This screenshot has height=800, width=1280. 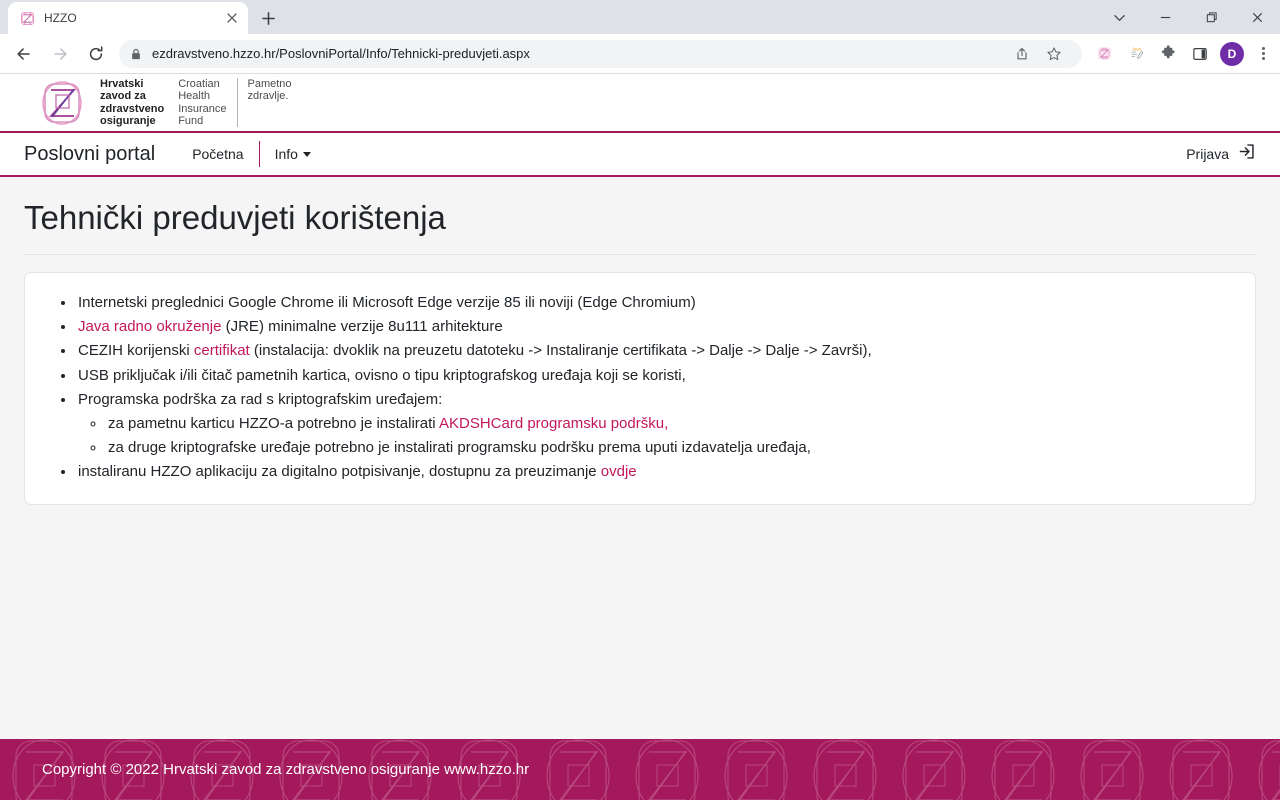 What do you see at coordinates (1207, 154) in the screenshot?
I see `login-label: Prijava` at bounding box center [1207, 154].